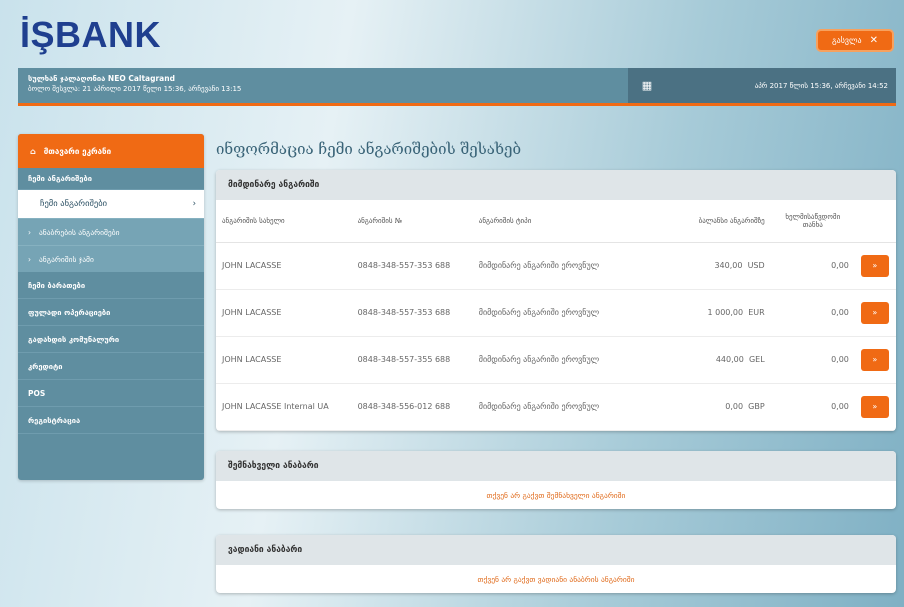 The width and height of the screenshot is (904, 607). I want to click on sidebar-home: ⌂ მთავარი ეკრანი, so click(111, 151).